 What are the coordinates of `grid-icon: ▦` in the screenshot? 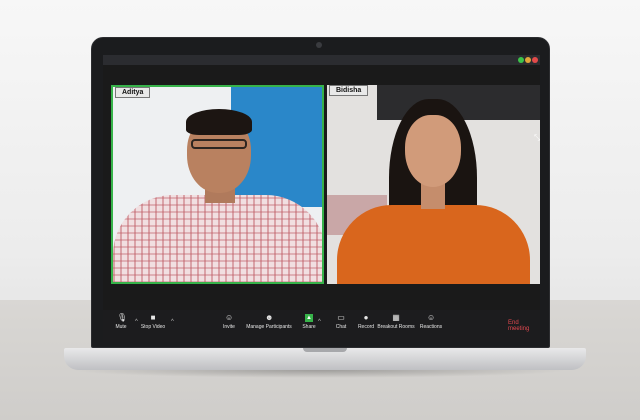 It's located at (396, 317).